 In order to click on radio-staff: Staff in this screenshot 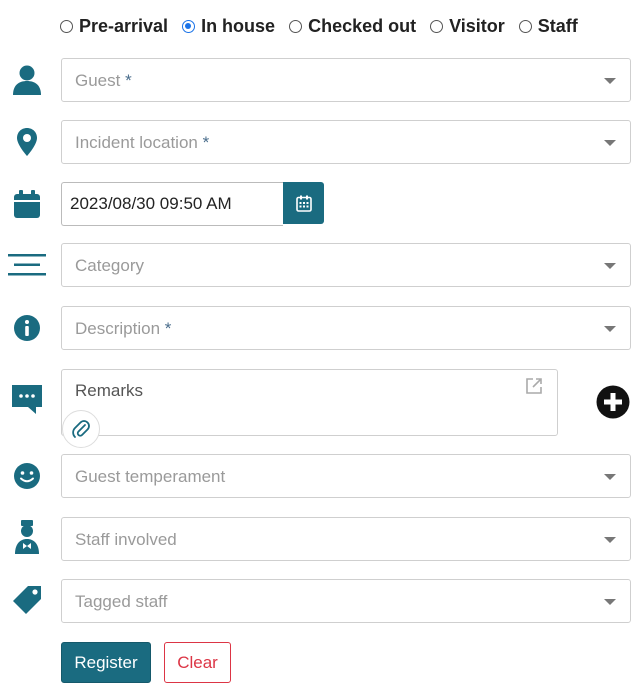, I will do `click(548, 26)`.